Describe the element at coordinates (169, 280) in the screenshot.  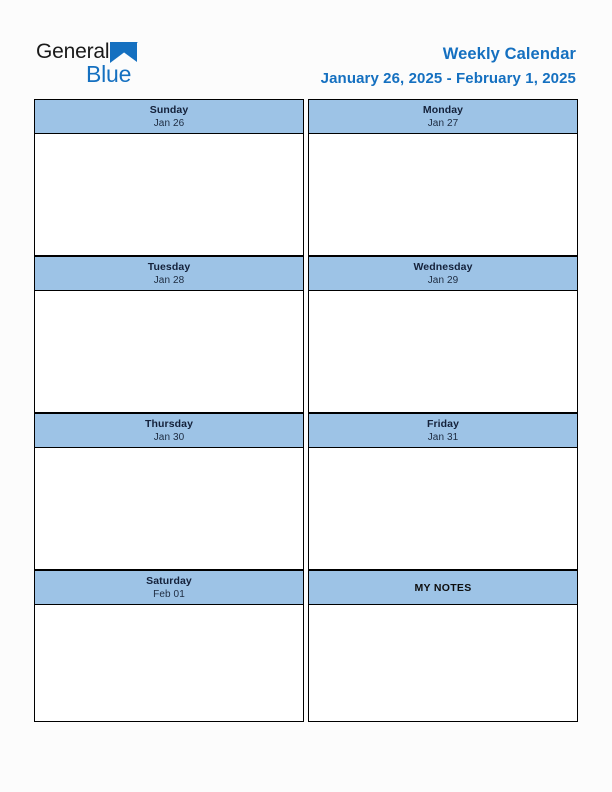
I see `day-date-label: Jan 28` at that location.